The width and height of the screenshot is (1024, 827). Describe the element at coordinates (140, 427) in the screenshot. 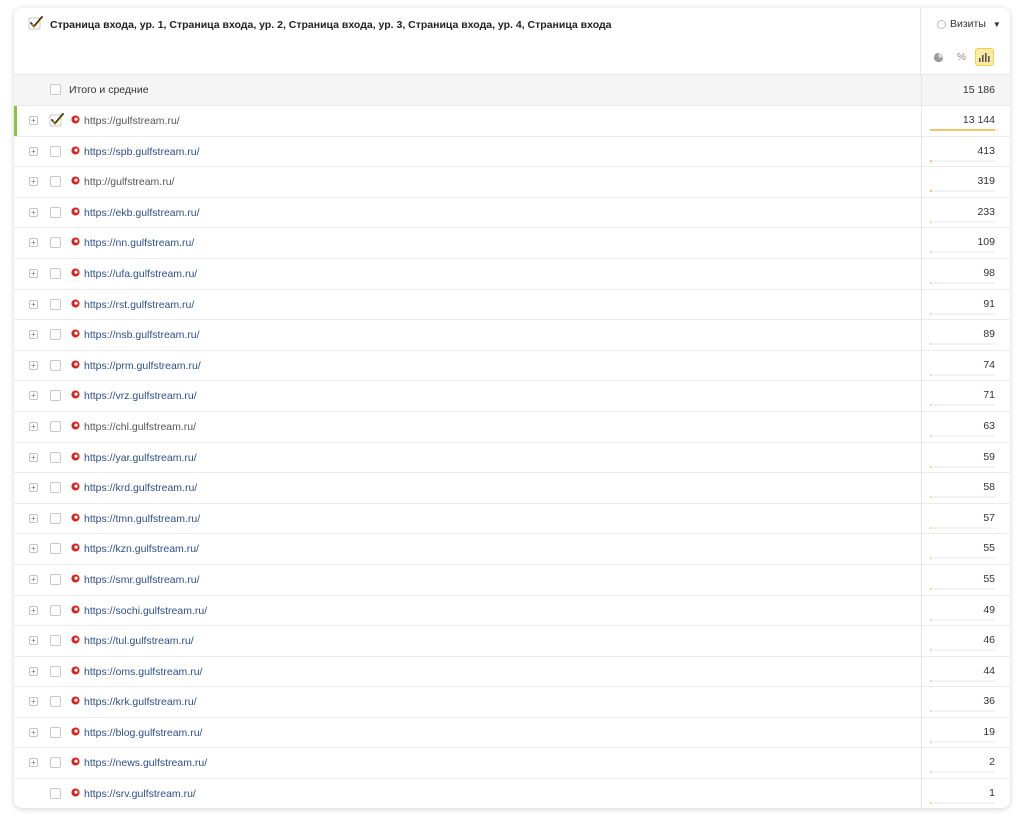

I see `row-url-link: https://chl.gulfstream.ru/` at that location.